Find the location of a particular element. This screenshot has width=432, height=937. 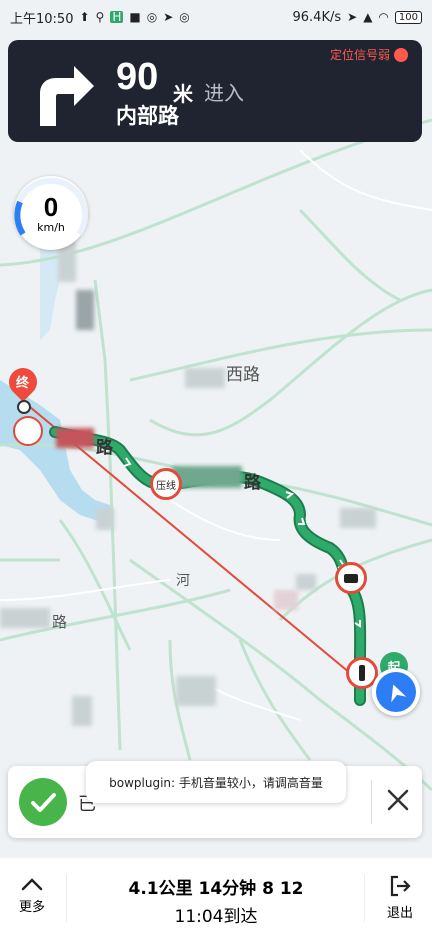

toast-divider is located at coordinates (371, 802).